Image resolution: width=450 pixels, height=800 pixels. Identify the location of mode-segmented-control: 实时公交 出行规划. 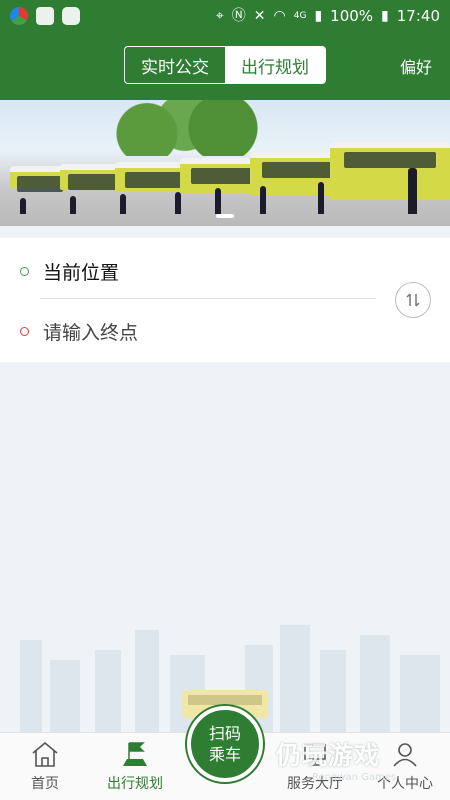
(225, 65).